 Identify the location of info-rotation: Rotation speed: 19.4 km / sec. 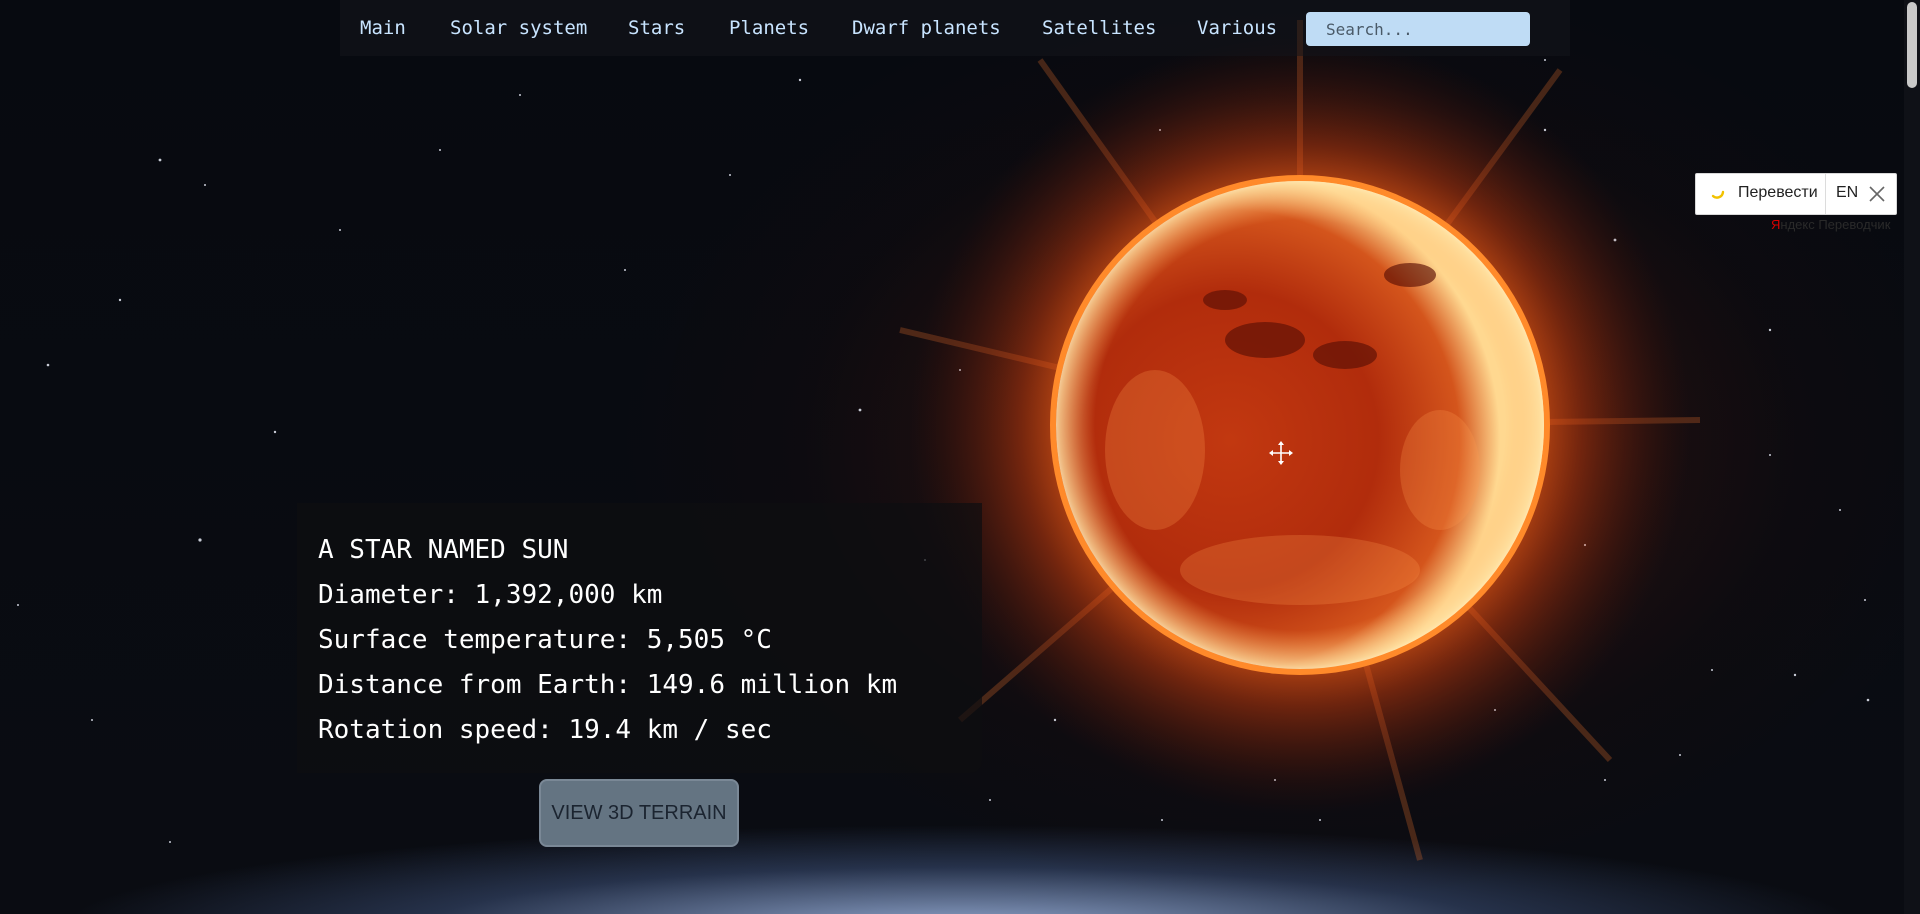
(545, 730).